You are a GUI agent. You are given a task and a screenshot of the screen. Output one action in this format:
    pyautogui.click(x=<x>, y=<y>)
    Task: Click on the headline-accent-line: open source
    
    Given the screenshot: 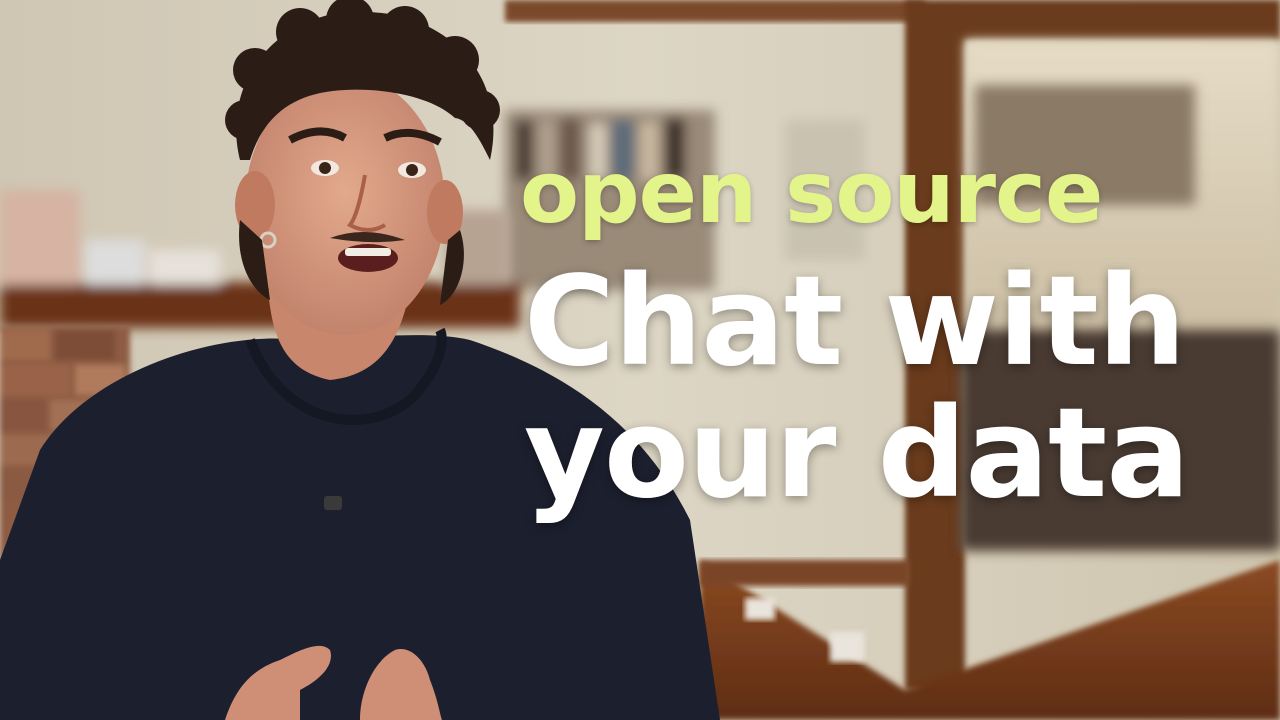 What is the action you would take?
    pyautogui.click(x=811, y=193)
    